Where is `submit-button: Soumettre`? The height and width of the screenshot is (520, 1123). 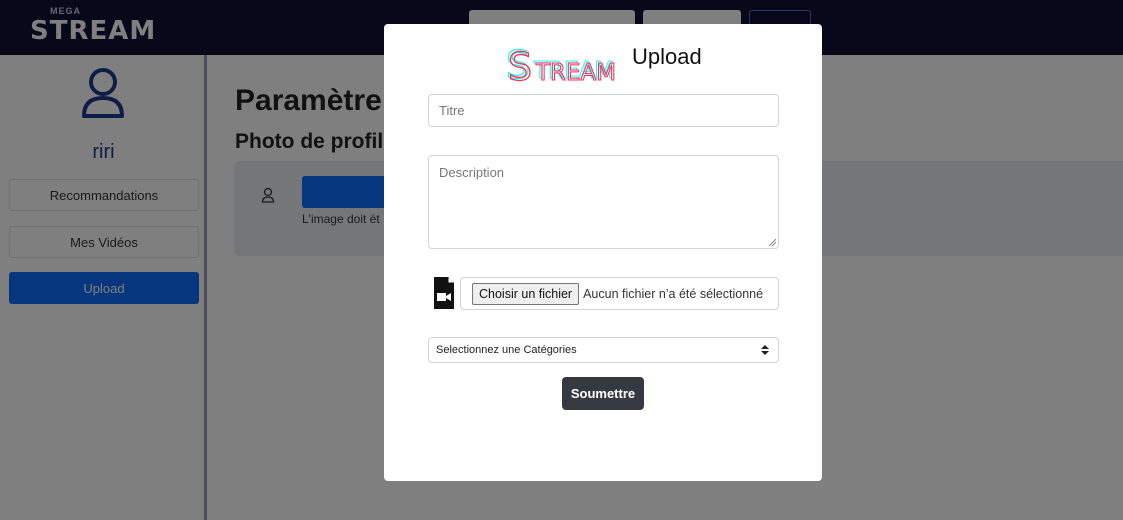 submit-button: Soumettre is located at coordinates (603, 393).